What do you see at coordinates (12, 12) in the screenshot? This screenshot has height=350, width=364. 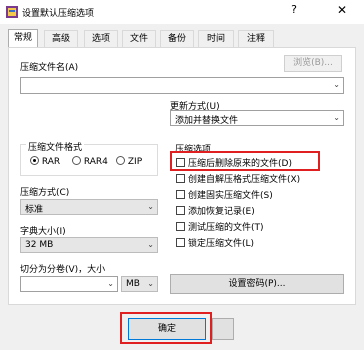 I see `winrar-app-icon` at bounding box center [12, 12].